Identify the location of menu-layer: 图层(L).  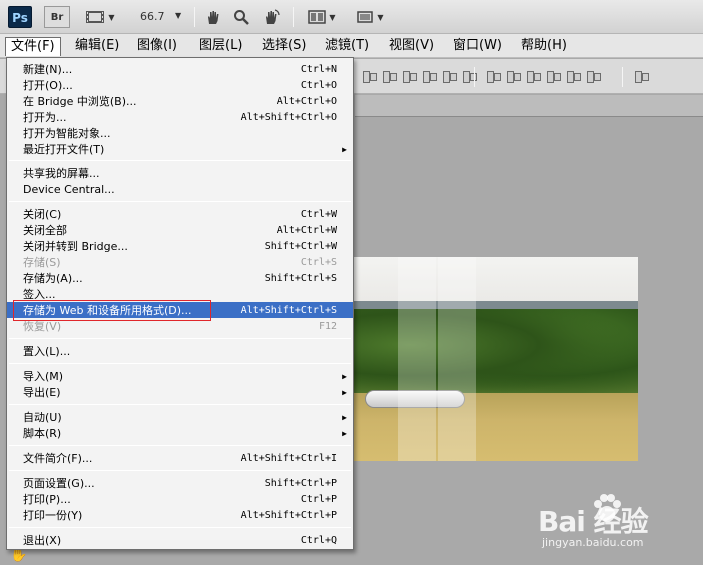
(220, 46).